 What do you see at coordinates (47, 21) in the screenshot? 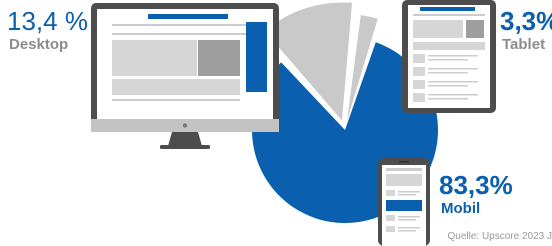
I see `desktop-value-label: 13,4 %` at bounding box center [47, 21].